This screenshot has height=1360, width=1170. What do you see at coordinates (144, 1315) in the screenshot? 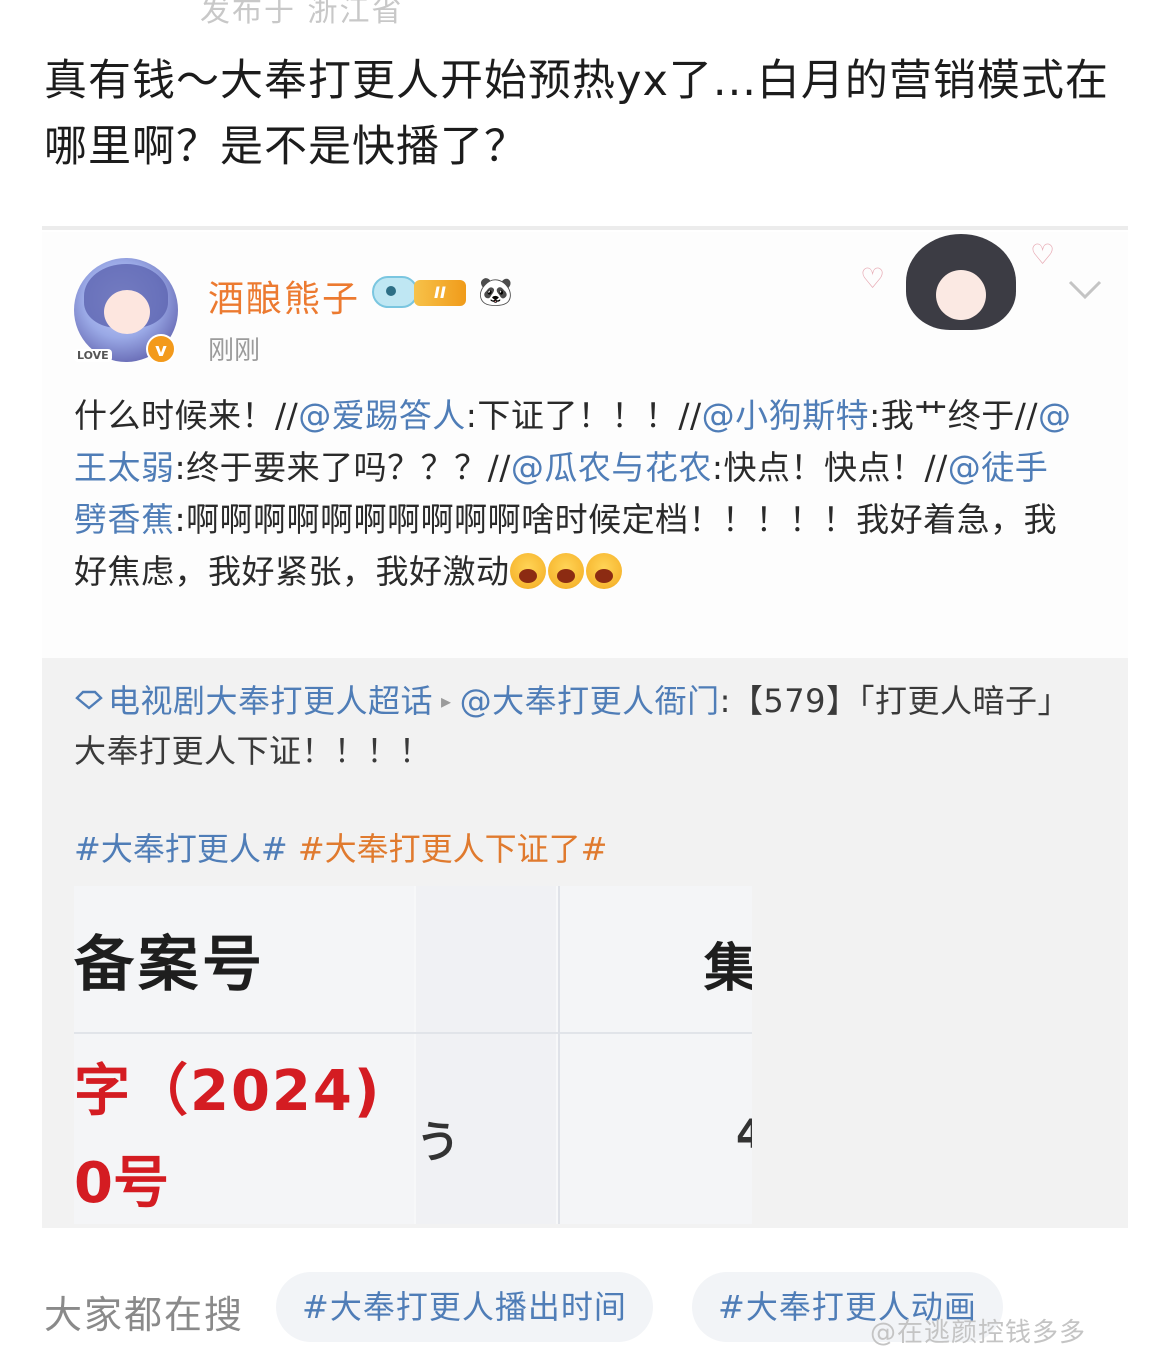
I see `search-label: 大家都在搜` at bounding box center [144, 1315].